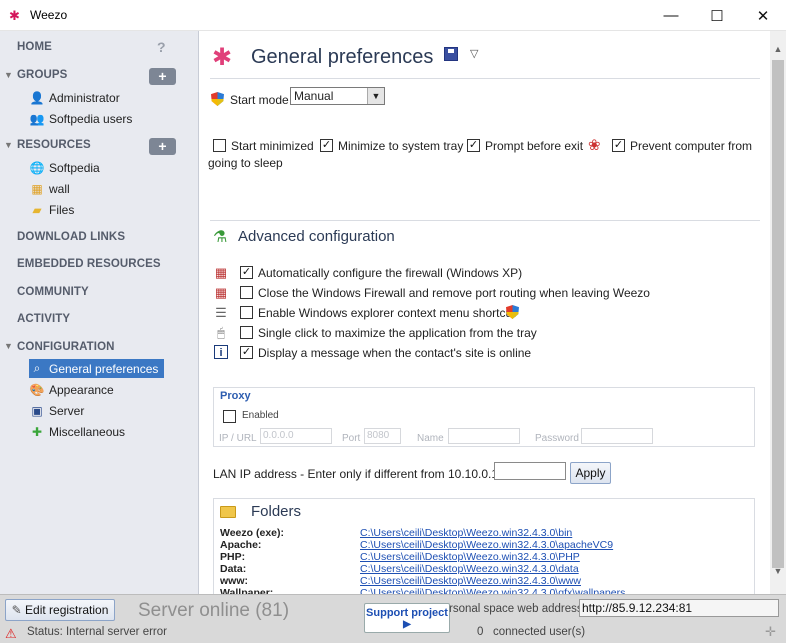 The image size is (786, 643). I want to click on proxy-password-input, so click(617, 436).